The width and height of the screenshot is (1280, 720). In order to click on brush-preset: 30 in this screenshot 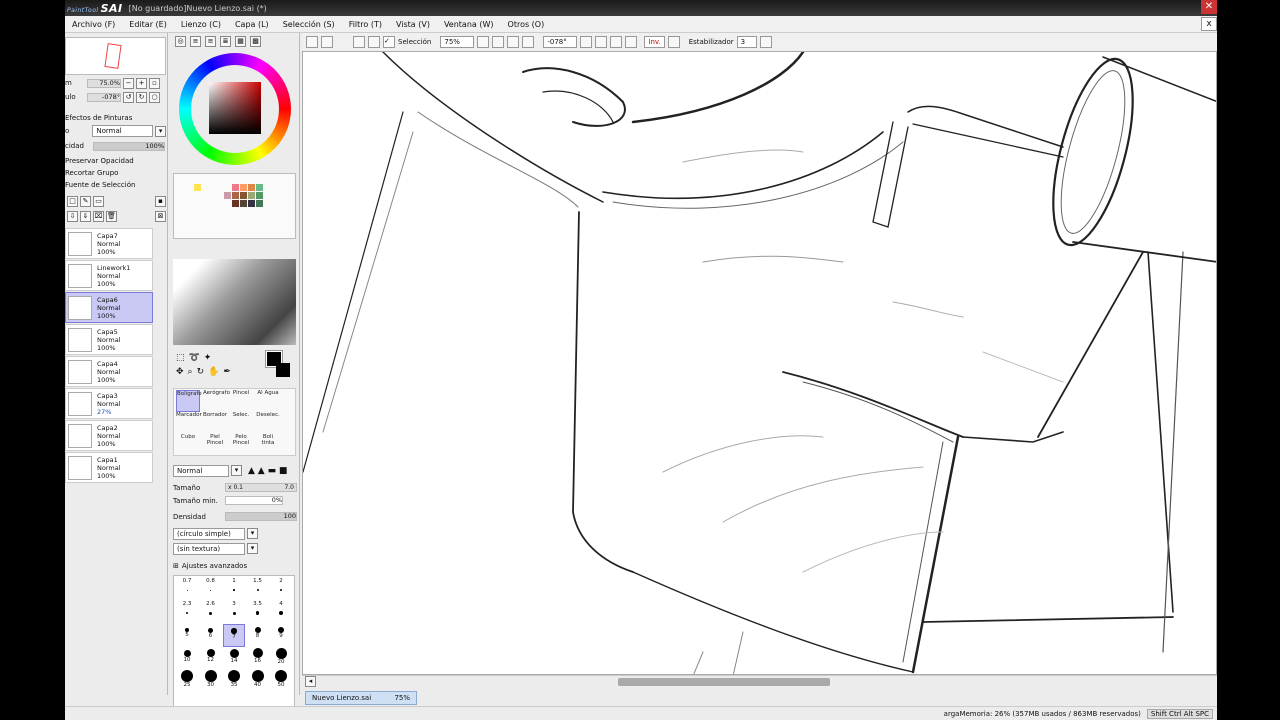, I will do `click(211, 681)`.